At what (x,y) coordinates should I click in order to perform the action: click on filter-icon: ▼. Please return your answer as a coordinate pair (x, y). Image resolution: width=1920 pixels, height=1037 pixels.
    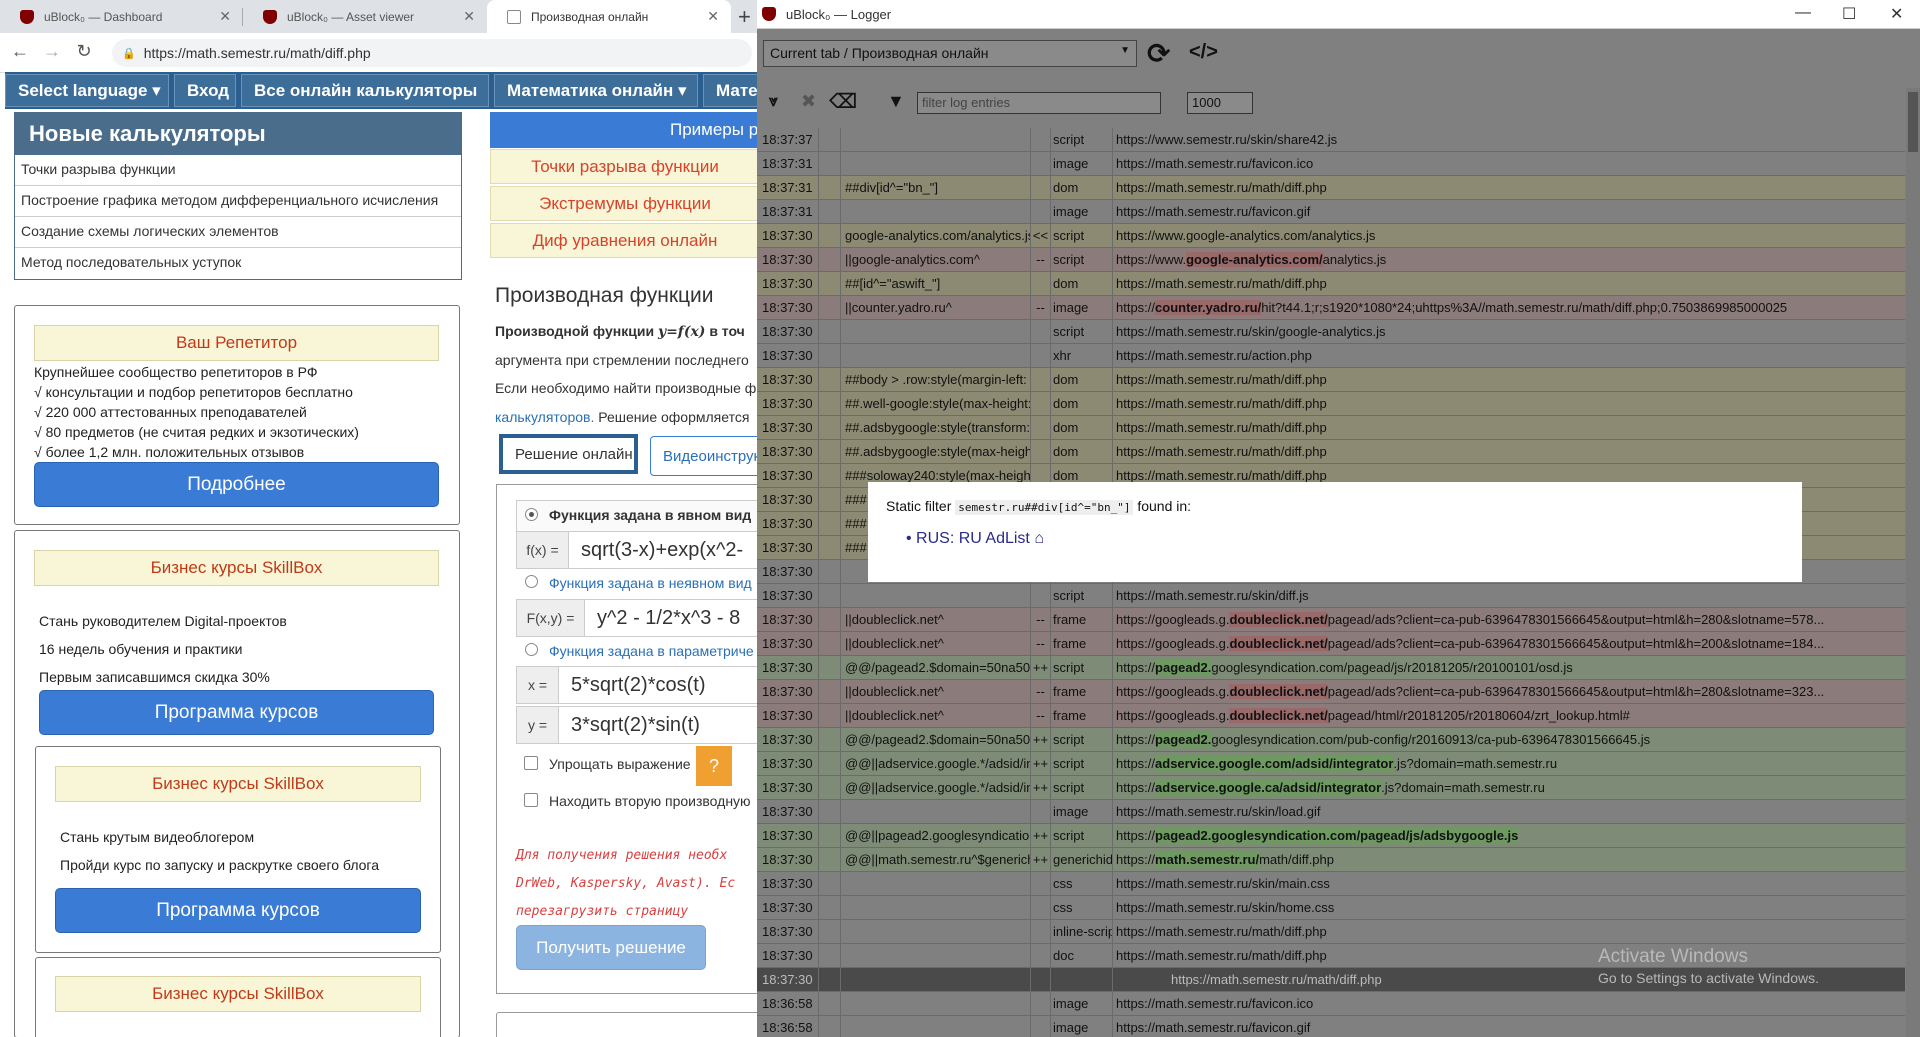
    Looking at the image, I should click on (896, 101).